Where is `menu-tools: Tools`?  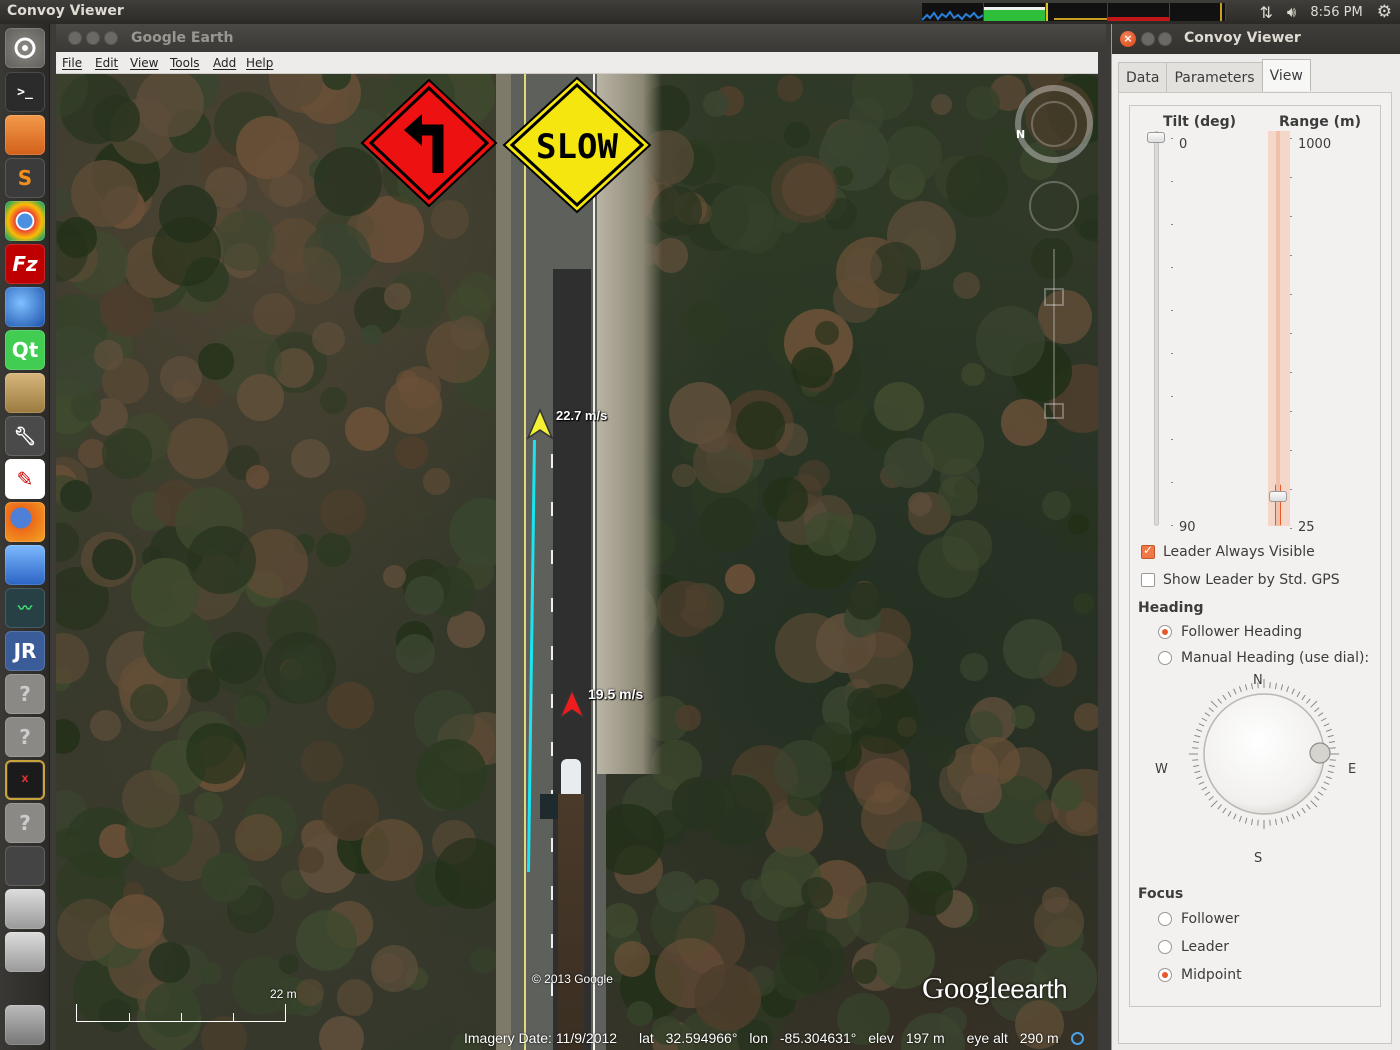 menu-tools: Tools is located at coordinates (185, 63).